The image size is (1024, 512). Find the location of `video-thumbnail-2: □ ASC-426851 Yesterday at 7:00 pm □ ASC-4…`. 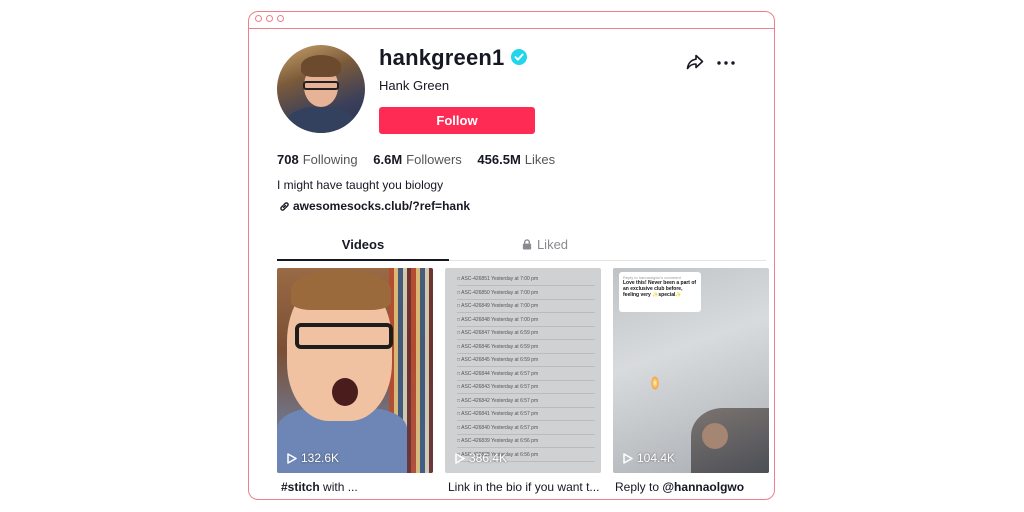

video-thumbnail-2: □ ASC-426851 Yesterday at 7:00 pm □ ASC-4… is located at coordinates (523, 370).